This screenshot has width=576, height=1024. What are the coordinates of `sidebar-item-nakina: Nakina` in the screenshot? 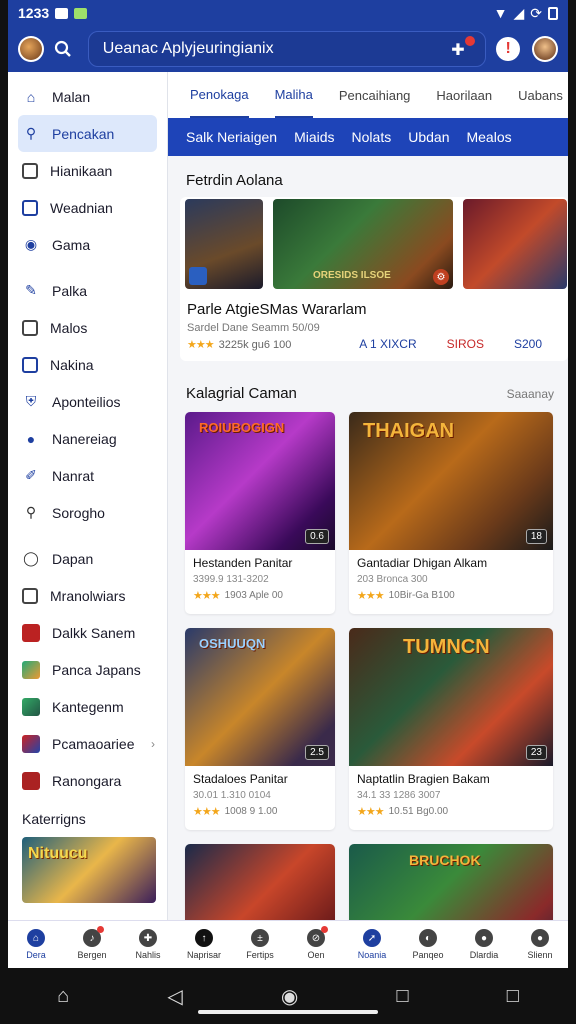 It's located at (87, 364).